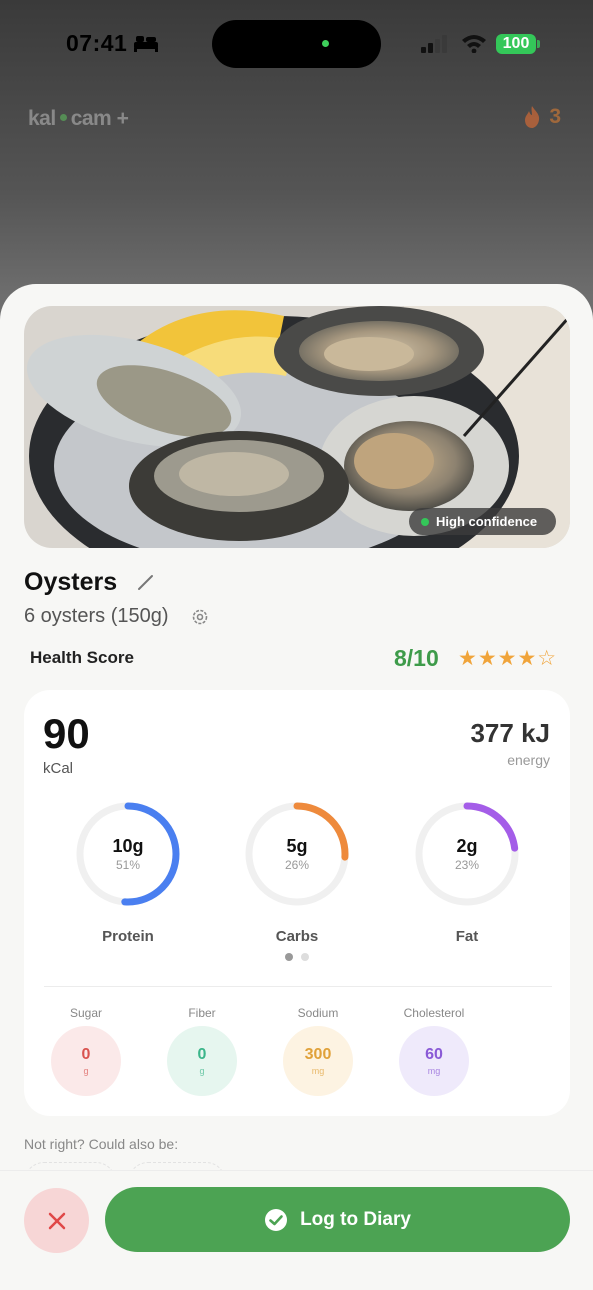 The image size is (593, 1290). What do you see at coordinates (97, 43) in the screenshot?
I see `clock: 07:41` at bounding box center [97, 43].